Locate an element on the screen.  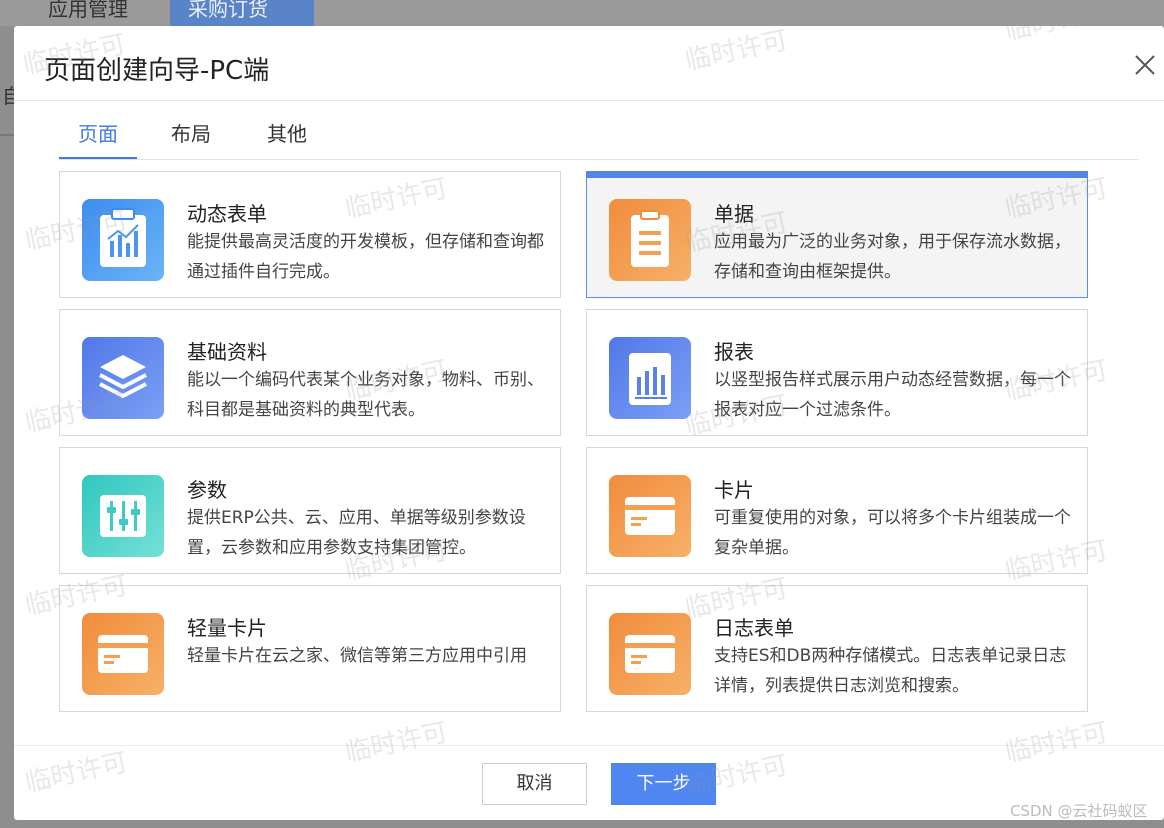
card-card: 卡片 可重复使用的对象，可以将多个卡片组装成一个复杂单据。 is located at coordinates (837, 510).